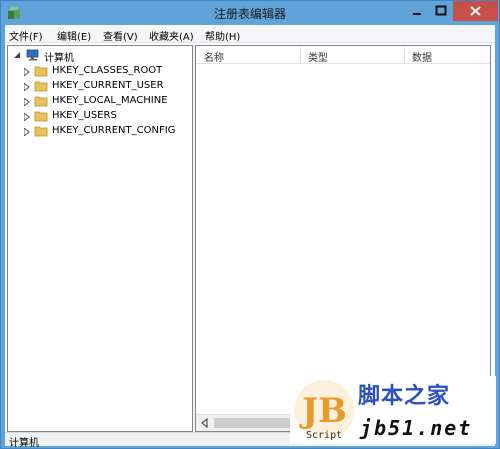 The image size is (500, 449). I want to click on minimize-button, so click(417, 11).